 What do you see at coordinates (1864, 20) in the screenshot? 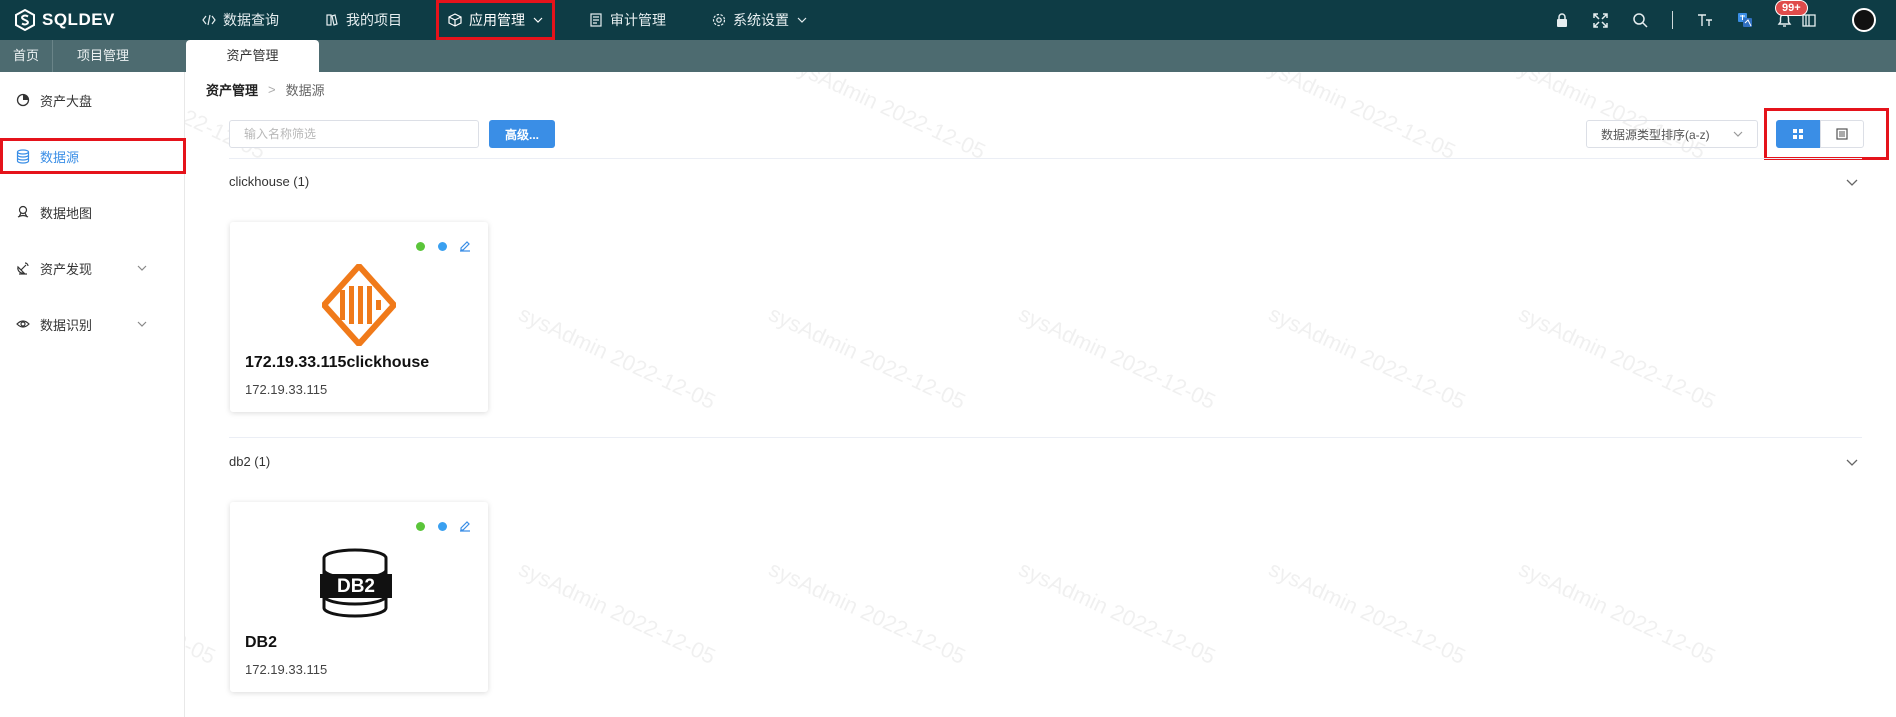
I see `user-avatar` at bounding box center [1864, 20].